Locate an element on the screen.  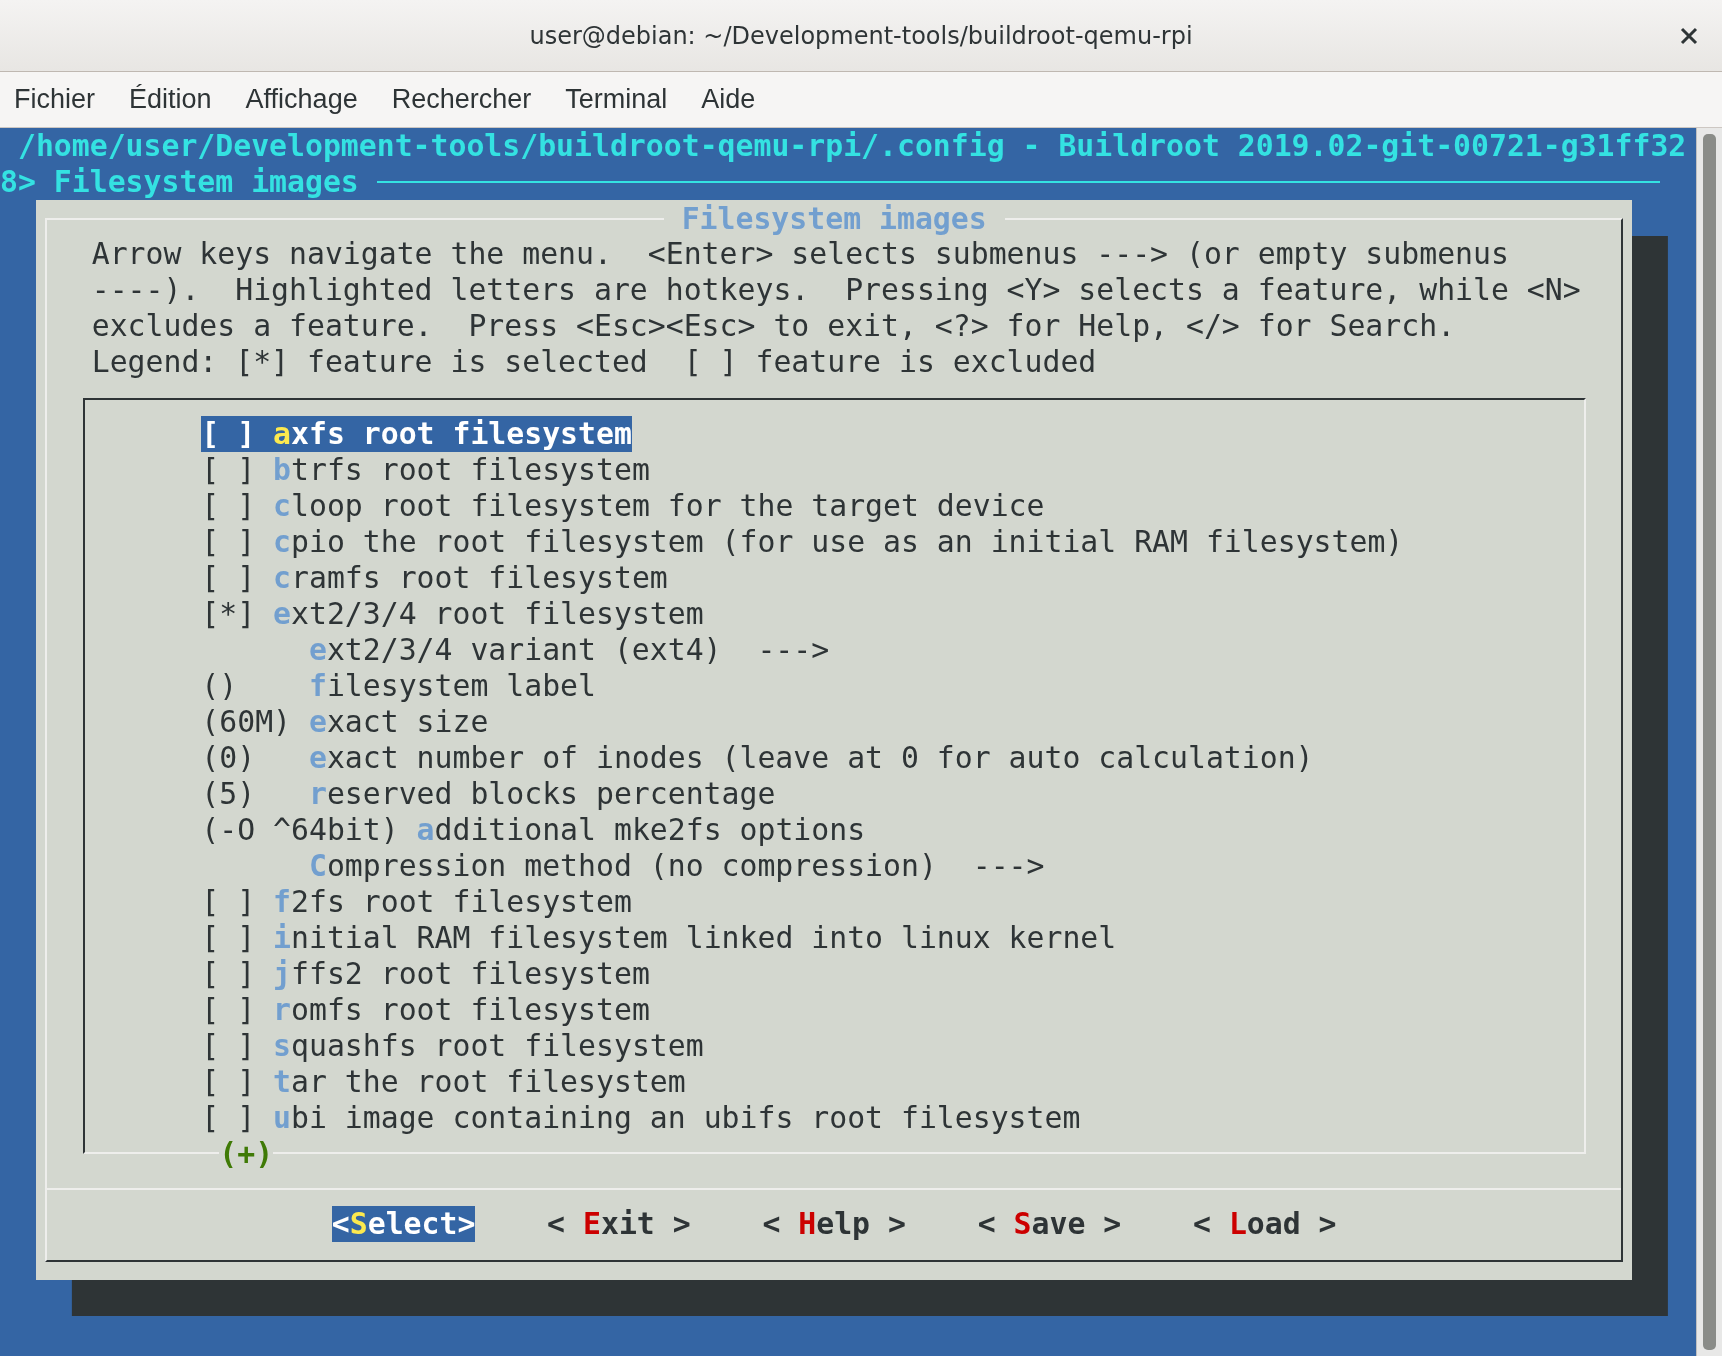
dialog-button: < Help > is located at coordinates (834, 1224).